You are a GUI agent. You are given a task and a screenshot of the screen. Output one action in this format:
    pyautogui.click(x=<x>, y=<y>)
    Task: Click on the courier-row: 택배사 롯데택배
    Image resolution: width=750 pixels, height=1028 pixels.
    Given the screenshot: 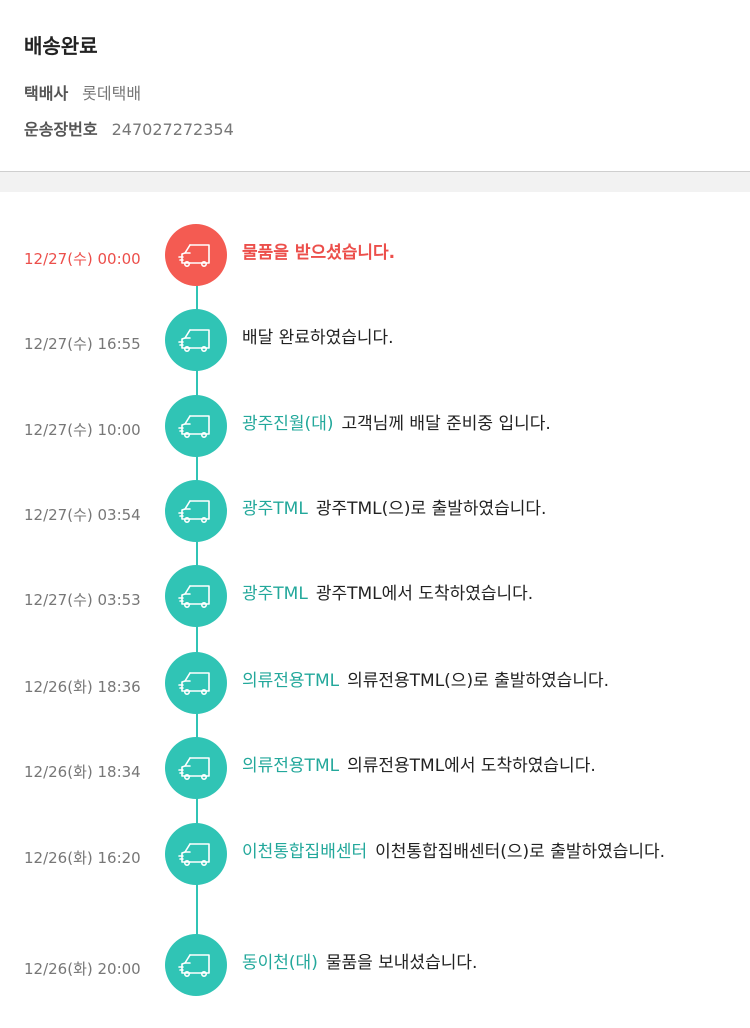 What is the action you would take?
    pyautogui.click(x=82, y=92)
    